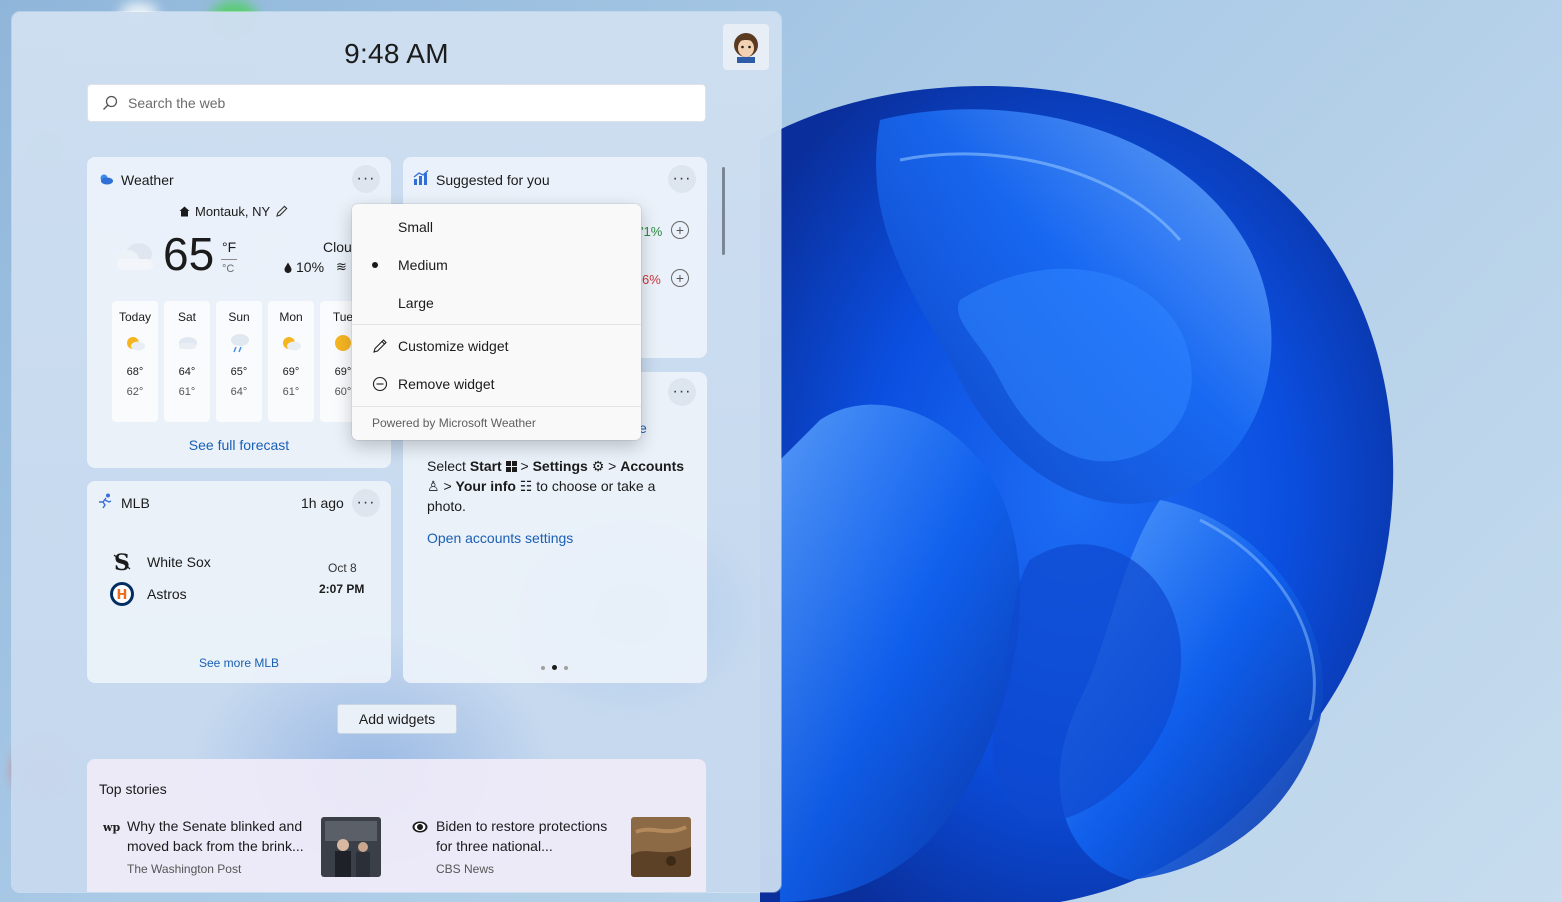 The width and height of the screenshot is (1562, 902). I want to click on tips-text-select: Select, so click(448, 466).